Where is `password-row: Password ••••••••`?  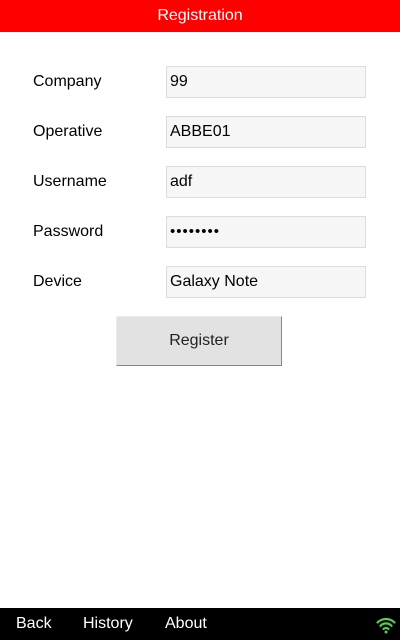 password-row: Password •••••••• is located at coordinates (200, 241).